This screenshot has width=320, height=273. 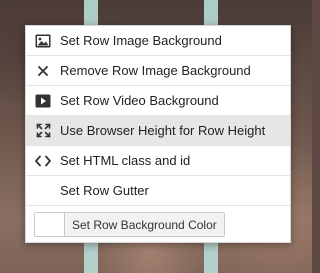 What do you see at coordinates (43, 131) in the screenshot?
I see `expand-icon` at bounding box center [43, 131].